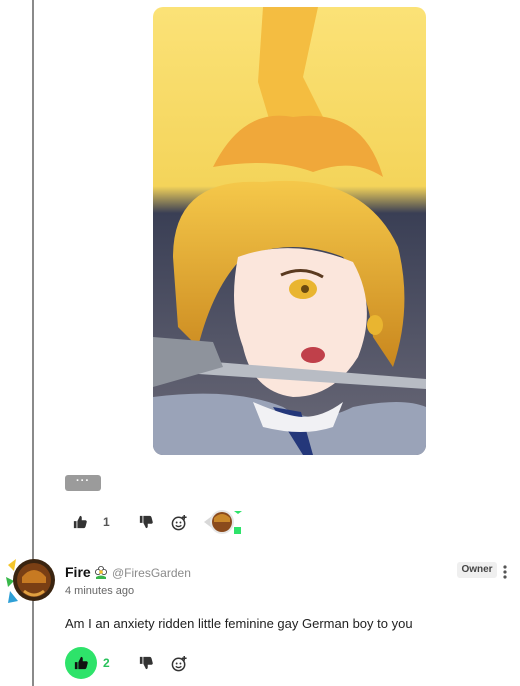  Describe the element at coordinates (106, 522) in the screenshot. I see `post-like-count: 1` at that location.